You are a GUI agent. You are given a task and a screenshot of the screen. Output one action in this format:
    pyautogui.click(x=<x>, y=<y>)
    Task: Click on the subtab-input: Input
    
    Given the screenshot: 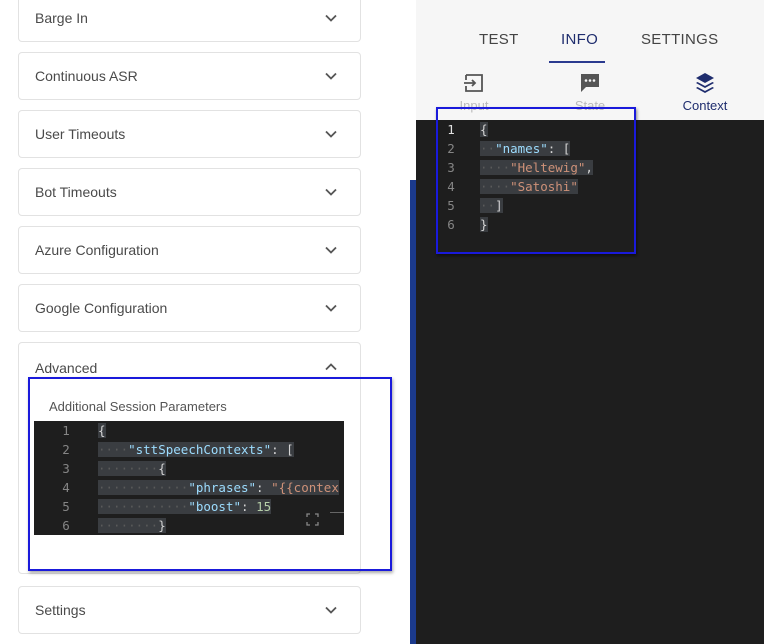 What is the action you would take?
    pyautogui.click(x=474, y=92)
    